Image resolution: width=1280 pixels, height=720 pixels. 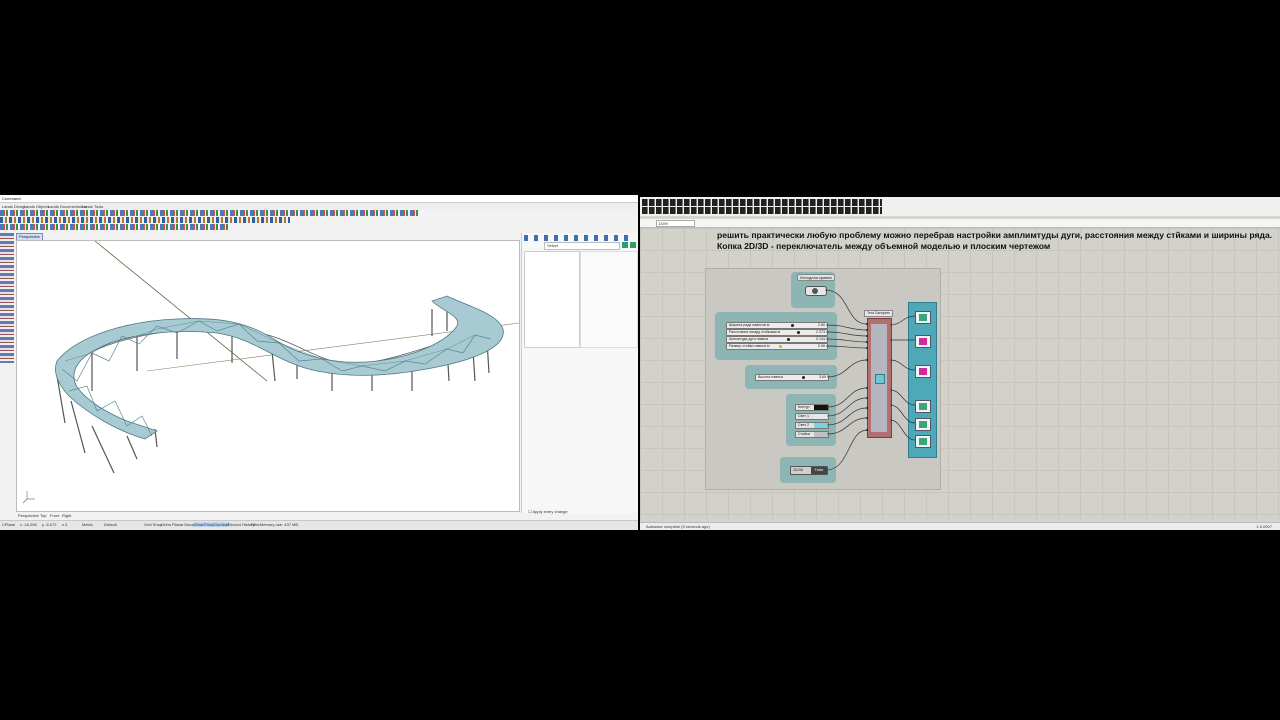 I want to click on vp-tab-perspective: Perspective, so click(x=28, y=515).